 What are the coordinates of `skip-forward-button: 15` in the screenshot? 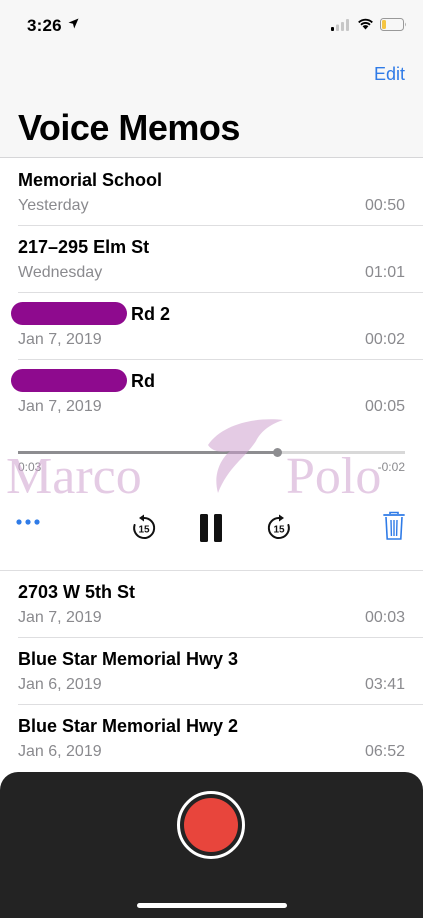 It's located at (279, 530).